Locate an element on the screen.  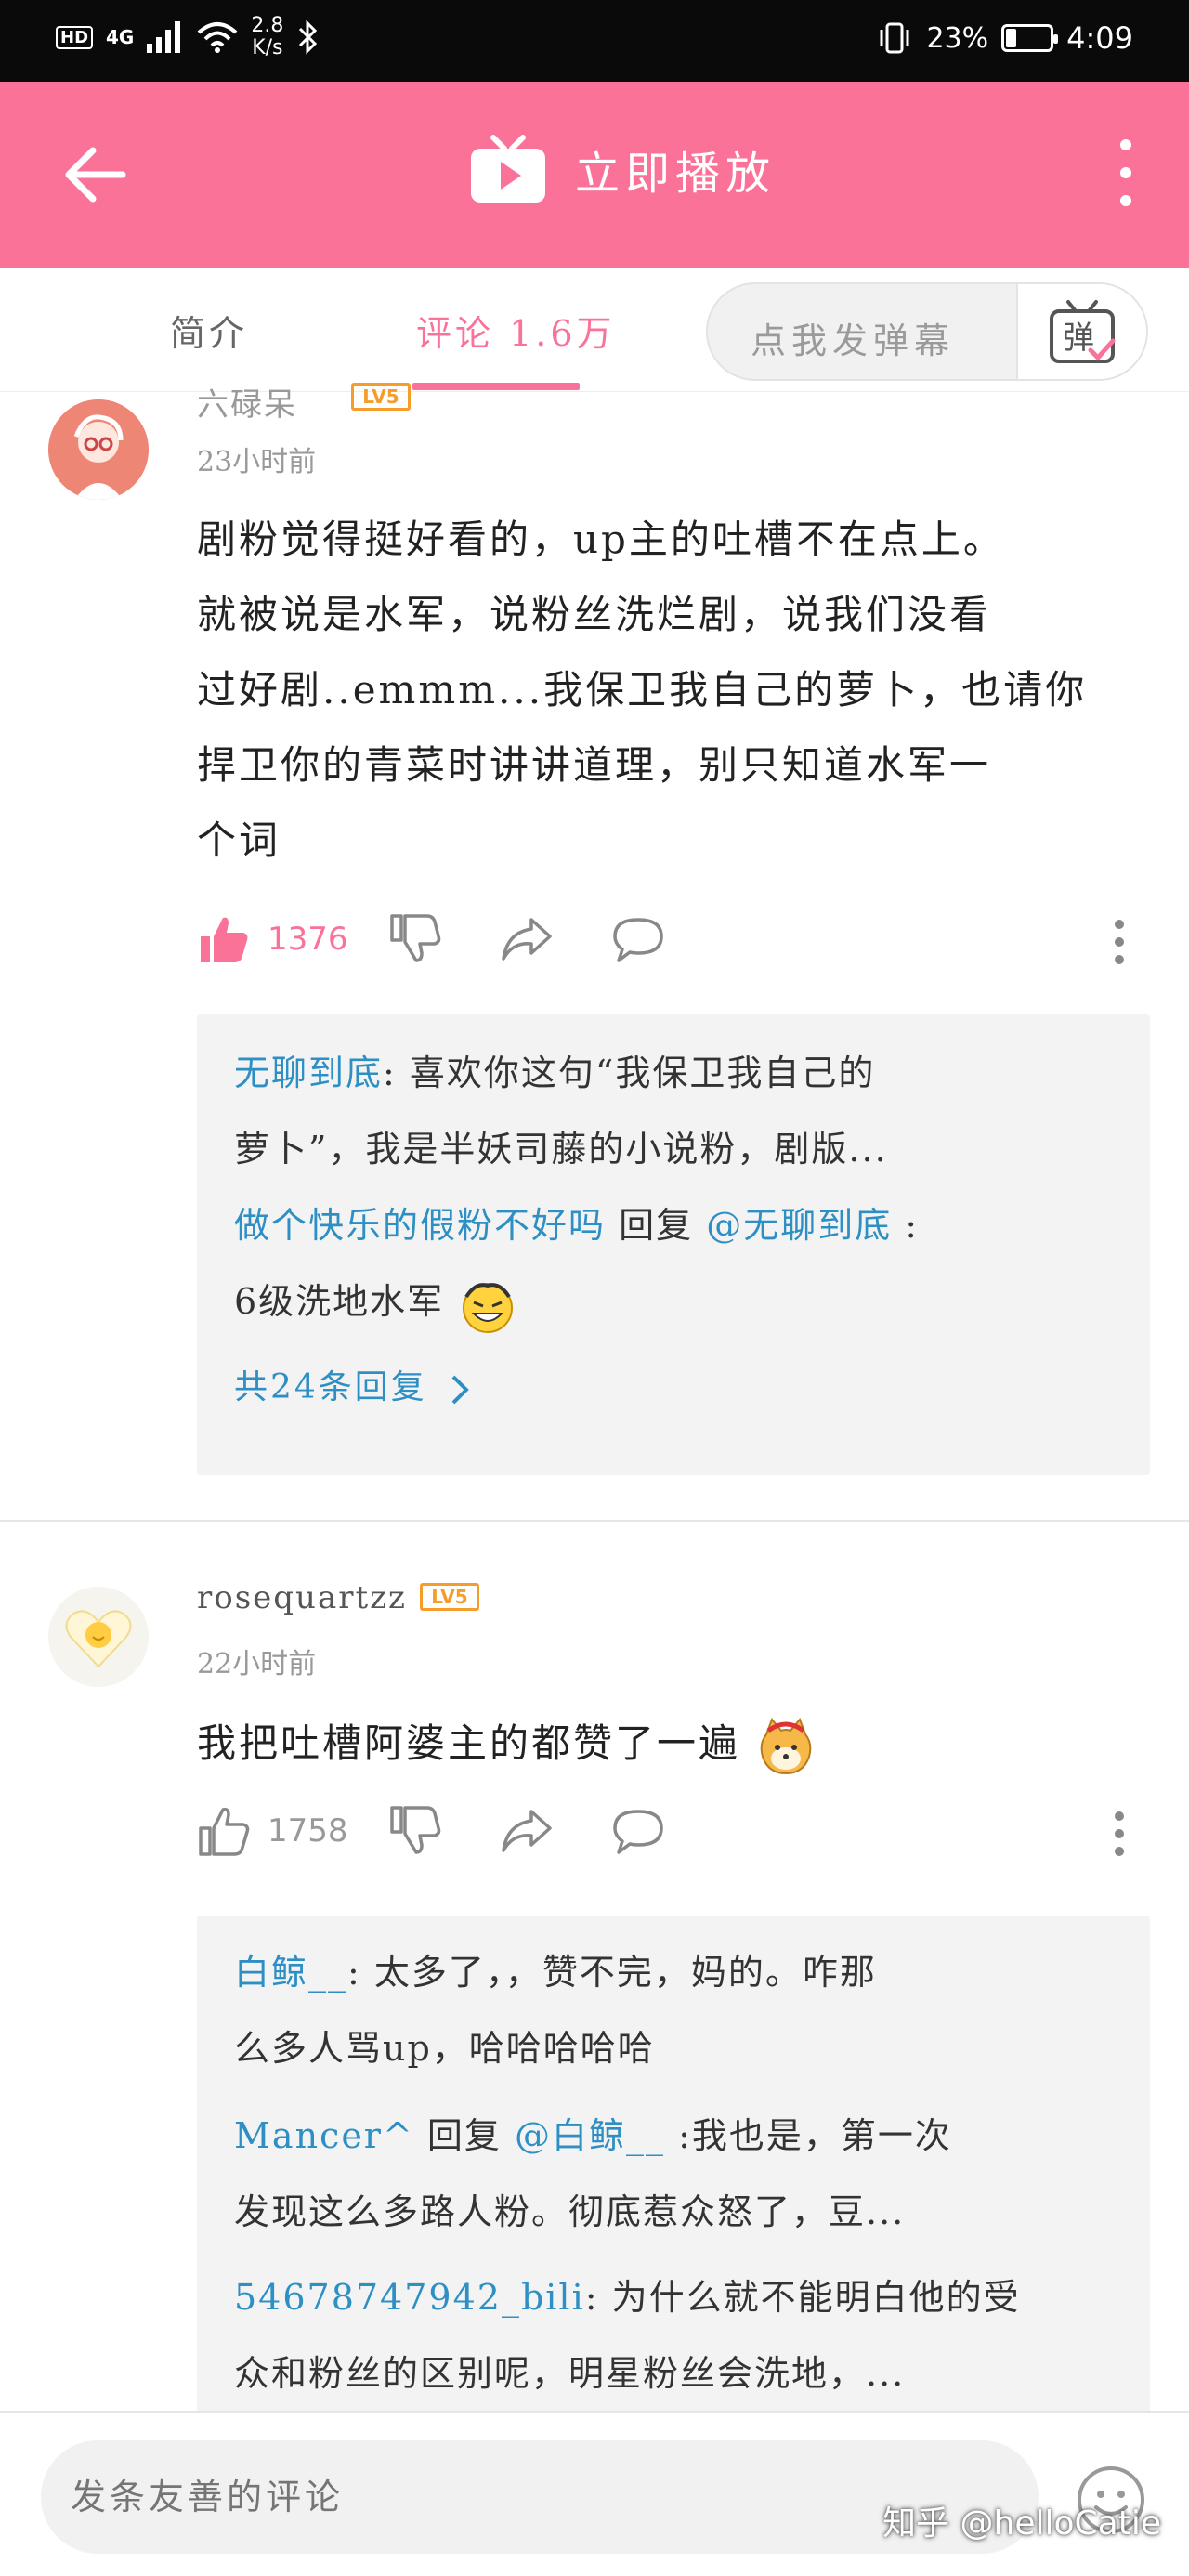
chevron-right-icon is located at coordinates (460, 1390).